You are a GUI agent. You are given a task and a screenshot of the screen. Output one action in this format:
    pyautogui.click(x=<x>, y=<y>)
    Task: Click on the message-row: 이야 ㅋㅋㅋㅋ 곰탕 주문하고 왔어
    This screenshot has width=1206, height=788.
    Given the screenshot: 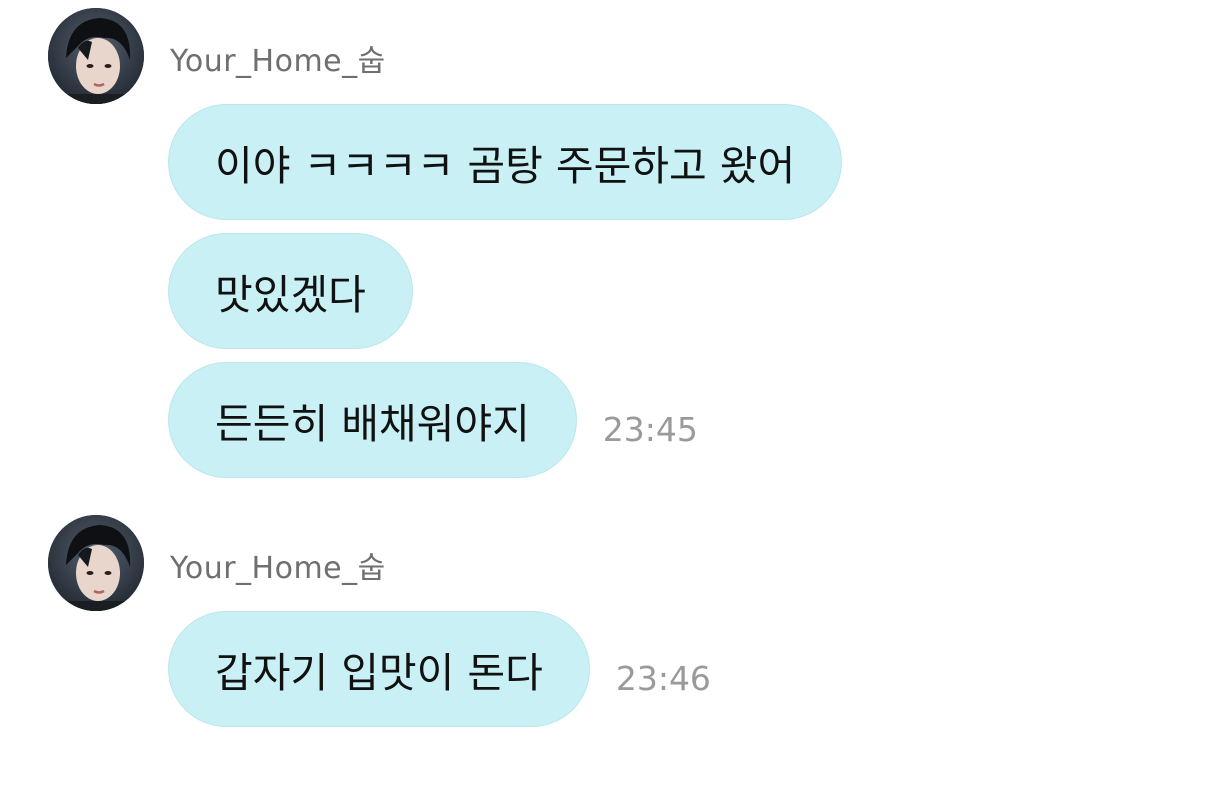 What is the action you would take?
    pyautogui.click(x=505, y=162)
    